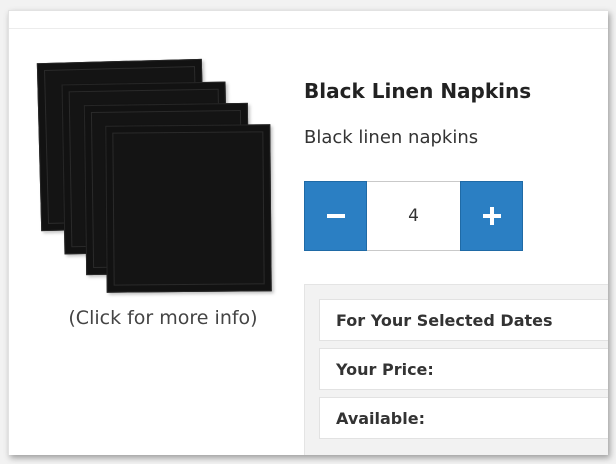 This screenshot has width=616, height=464. I want to click on more-info-link: (Click for more info), so click(163, 318).